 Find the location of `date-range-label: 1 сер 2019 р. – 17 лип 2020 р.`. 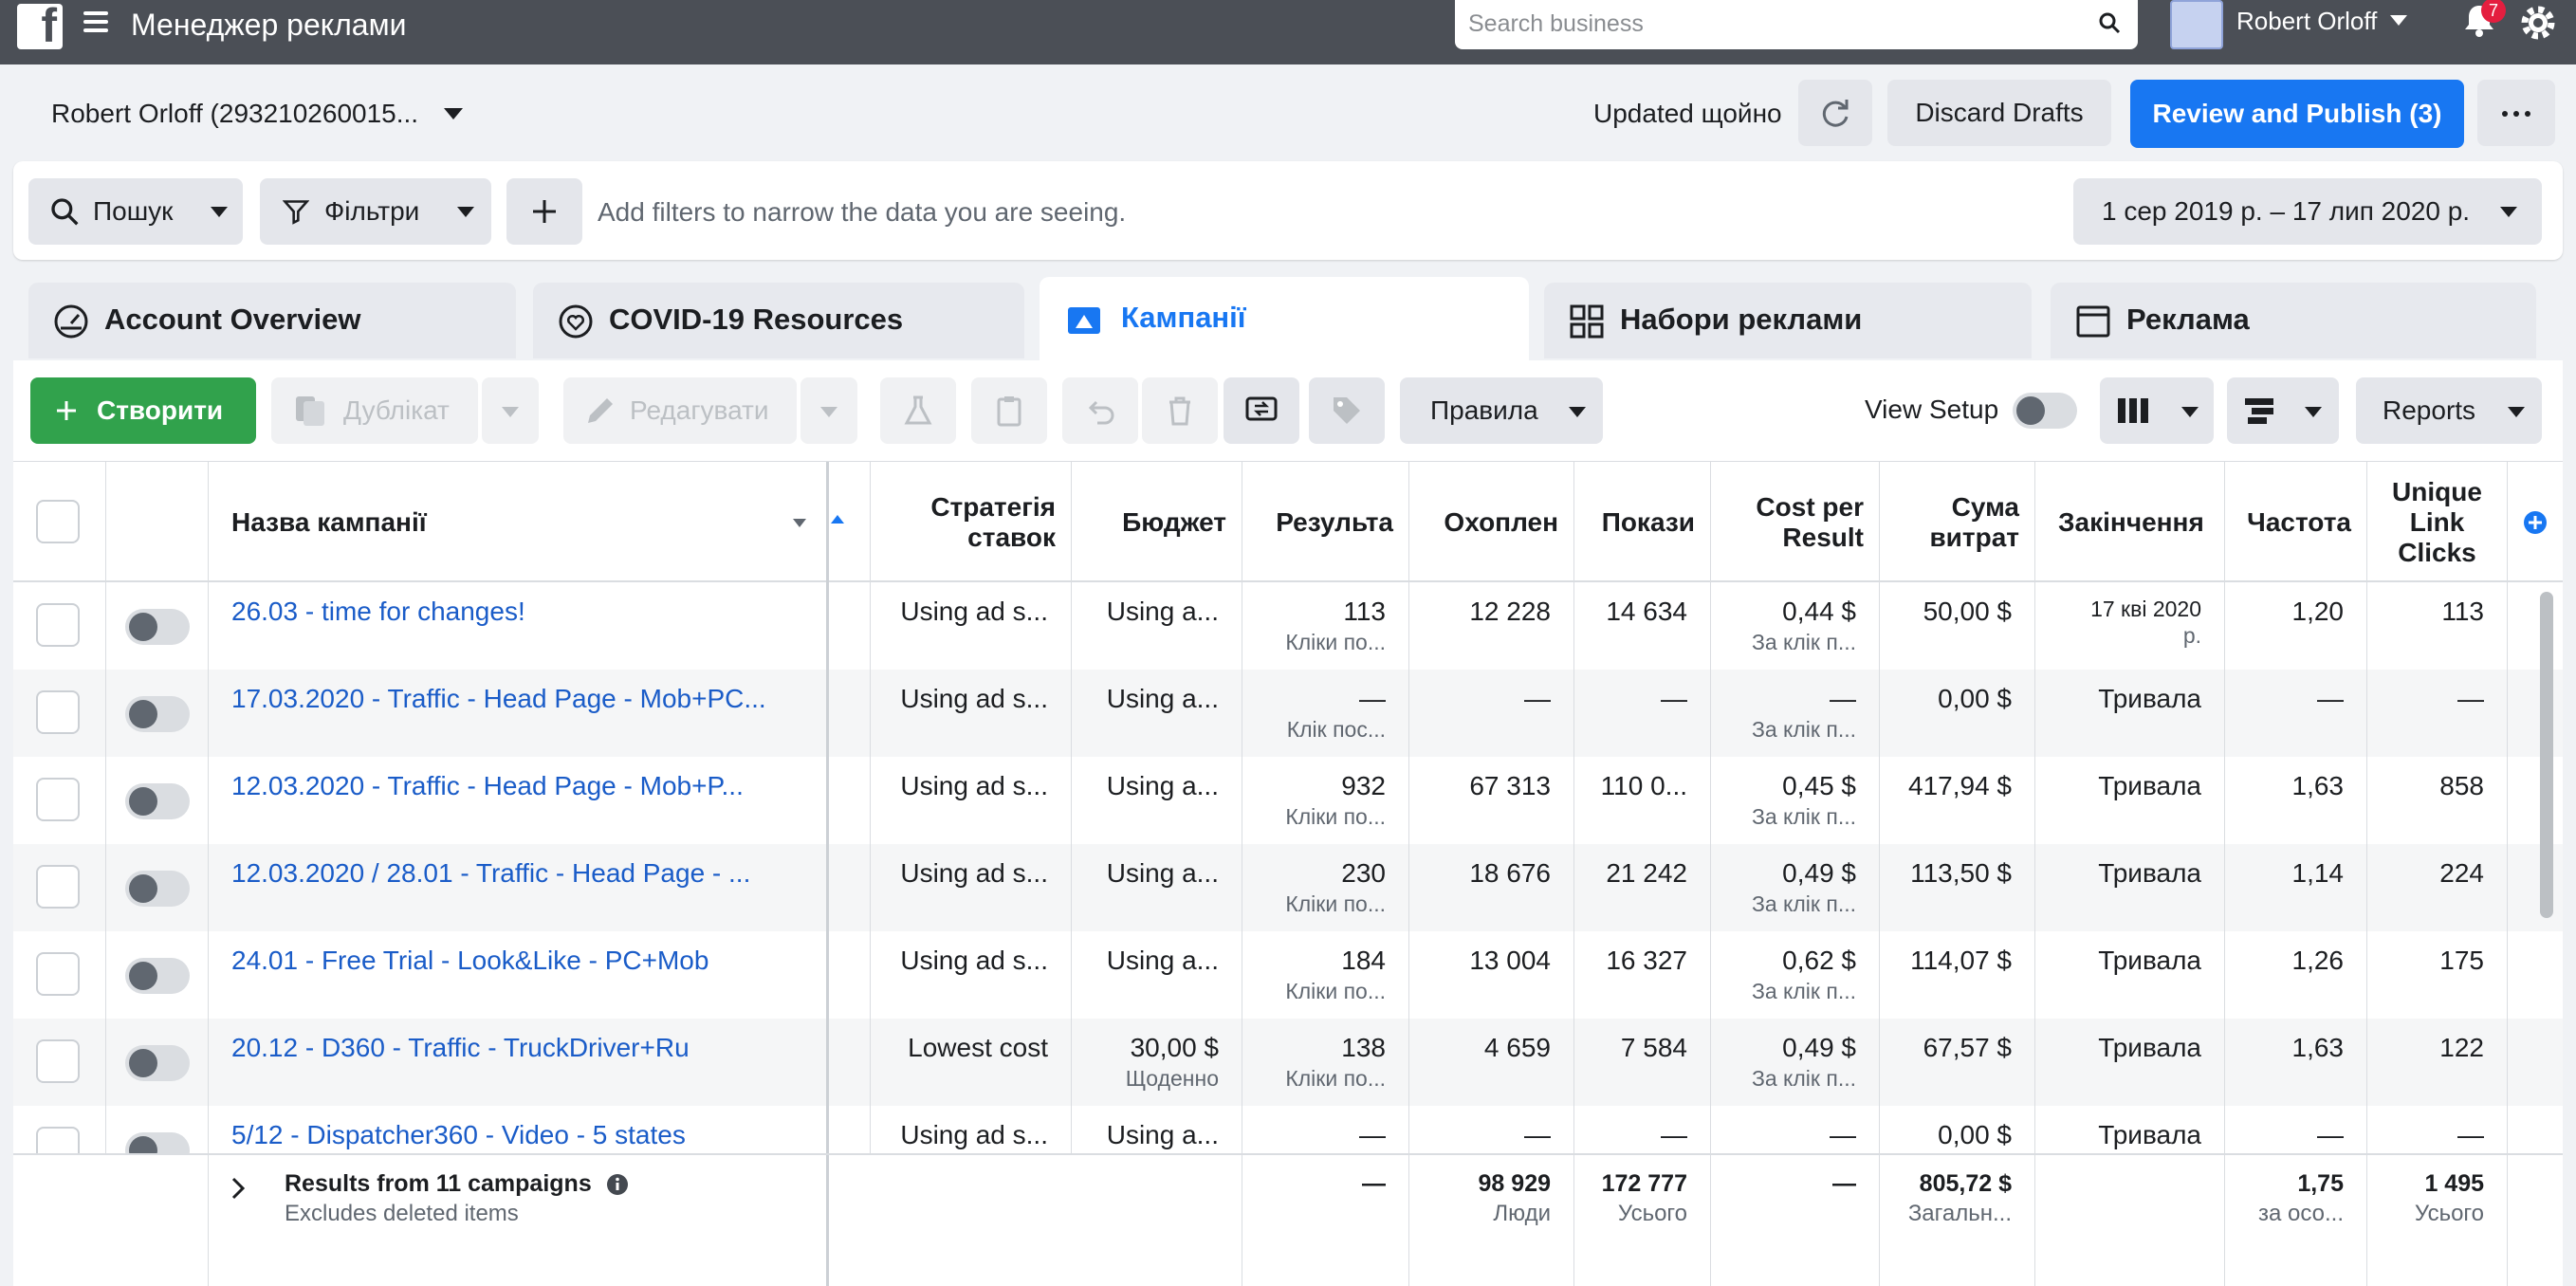

date-range-label: 1 сер 2019 р. – 17 лип 2020 р. is located at coordinates (2286, 211).